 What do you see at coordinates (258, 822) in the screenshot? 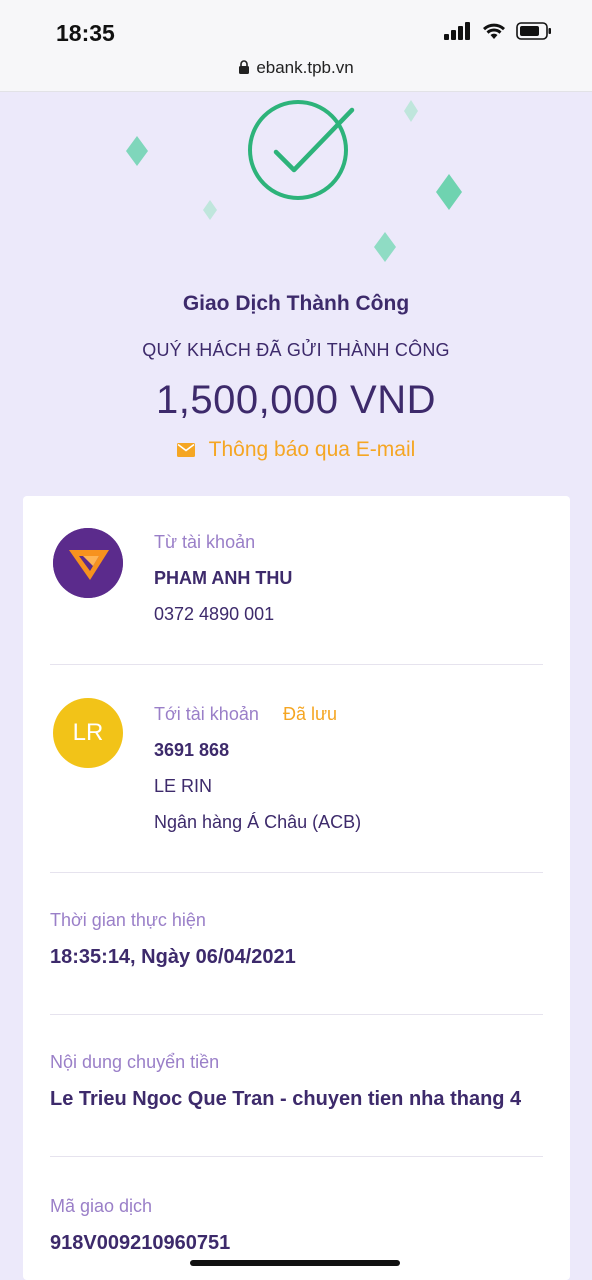
I see `to-account-bank: Ngân hàng Á Châu (ACB)` at bounding box center [258, 822].